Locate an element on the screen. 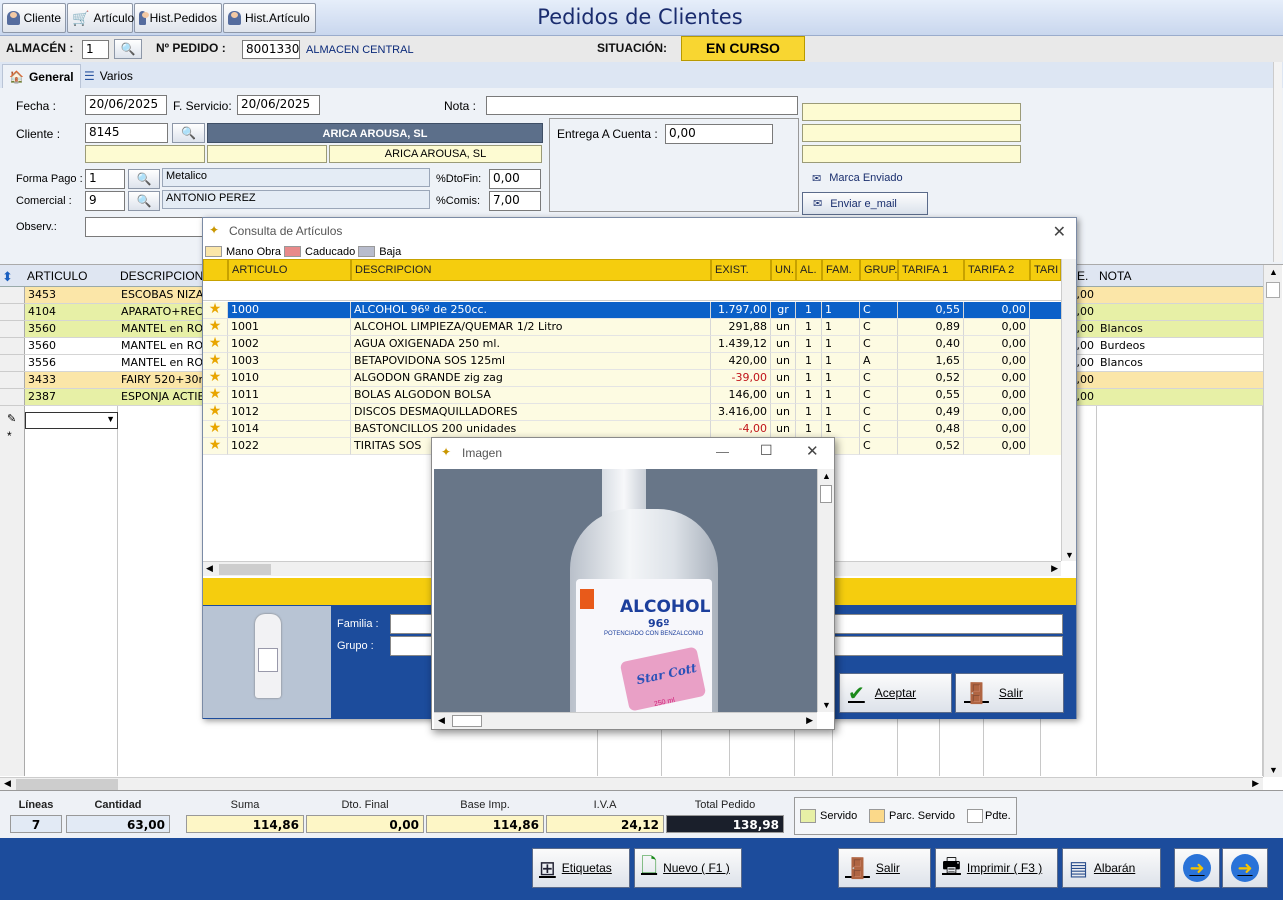 Image resolution: width=1283 pixels, height=900 pixels. dialog-header-grup: GRUP. is located at coordinates (879, 270).